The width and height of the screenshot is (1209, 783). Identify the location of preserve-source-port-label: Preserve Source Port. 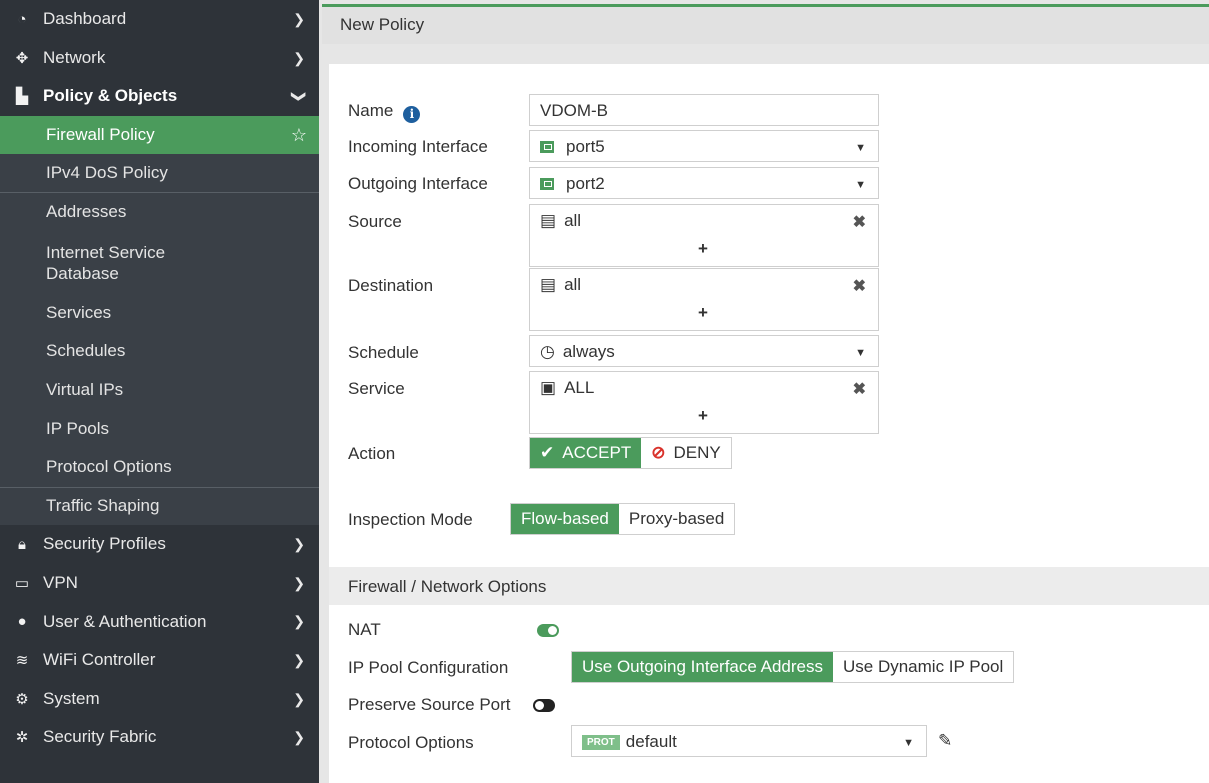
(429, 704).